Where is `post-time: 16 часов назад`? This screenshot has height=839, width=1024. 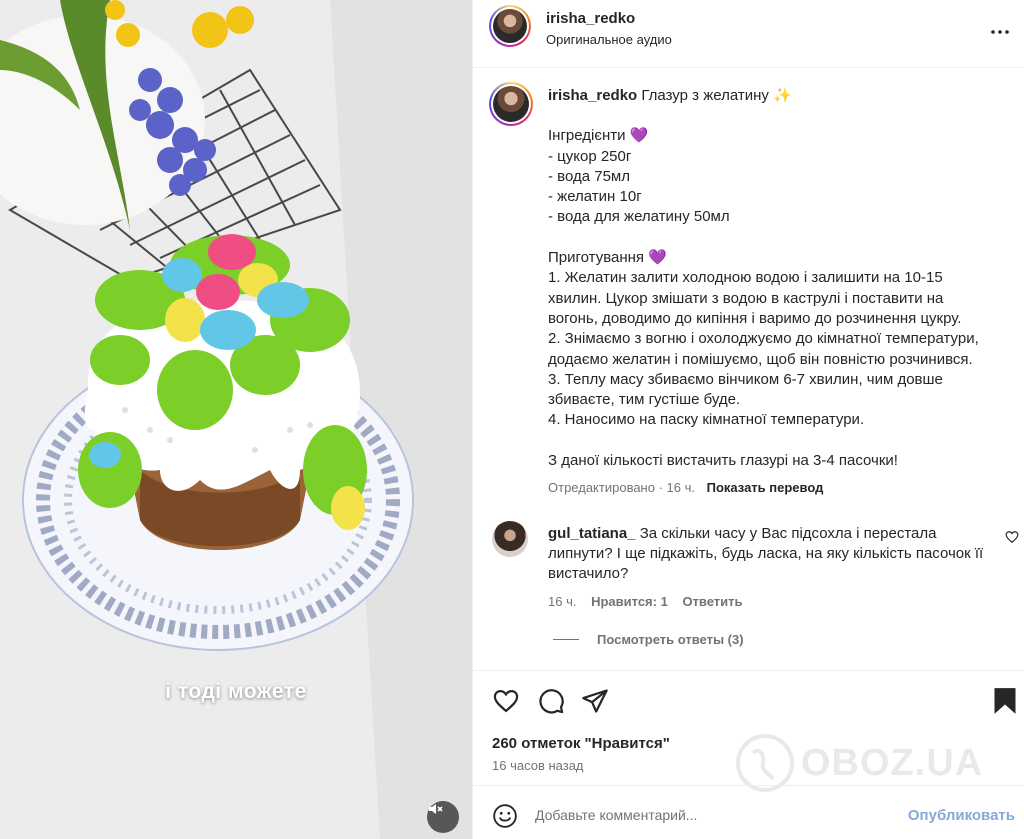
post-time: 16 часов назад is located at coordinates (538, 765).